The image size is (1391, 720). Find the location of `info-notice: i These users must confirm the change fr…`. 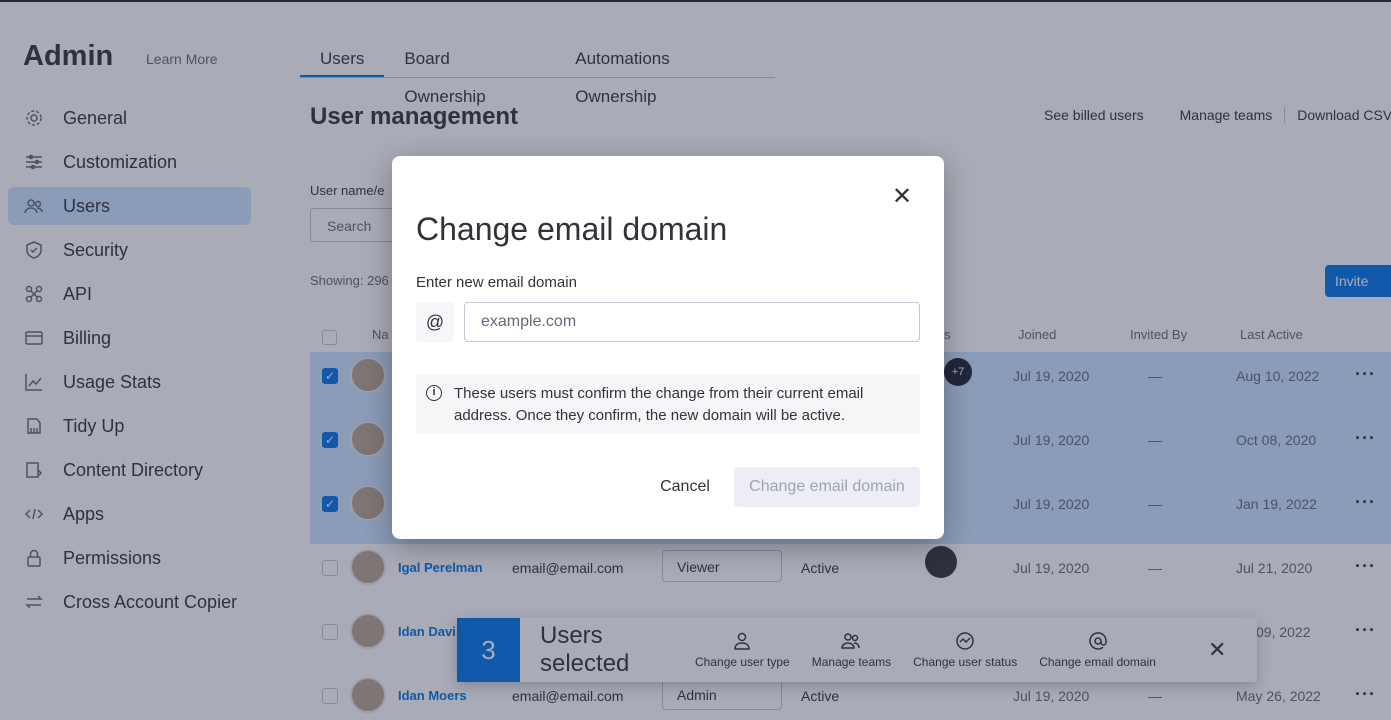

info-notice: i These users must confirm the change fr… is located at coordinates (668, 404).